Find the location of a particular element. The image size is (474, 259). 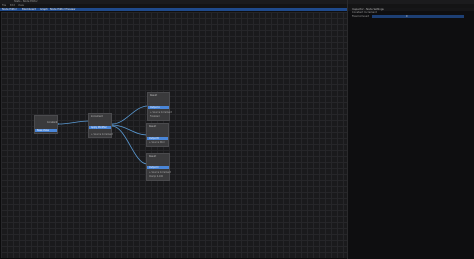

tab-graph: Graph is located at coordinates (44, 9).